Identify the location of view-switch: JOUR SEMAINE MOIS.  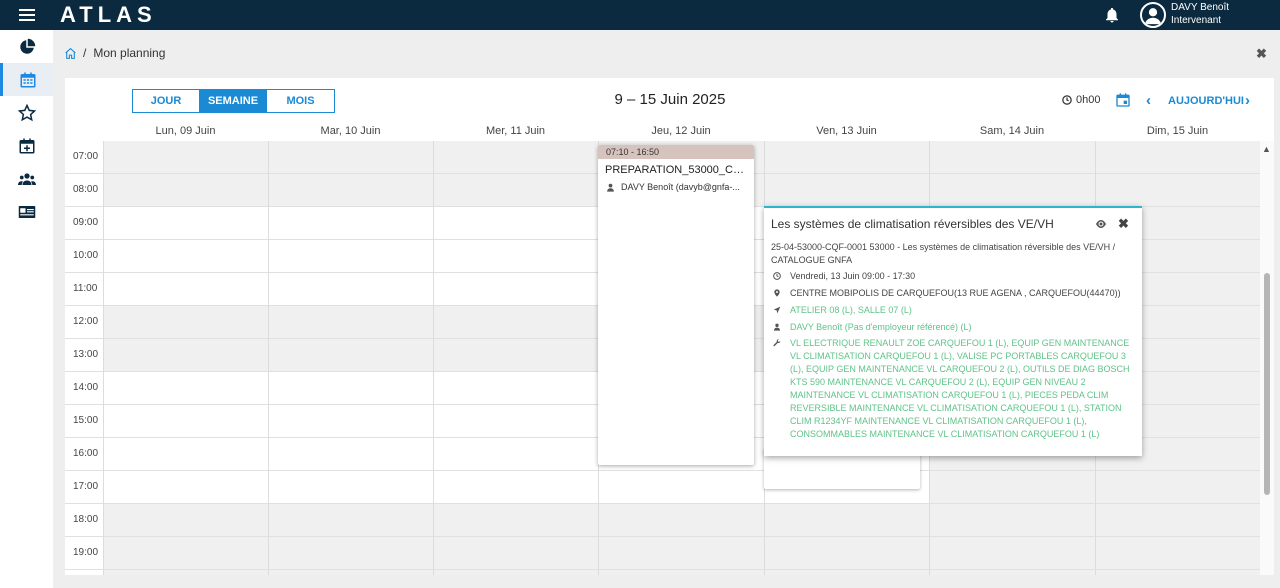
(233, 101).